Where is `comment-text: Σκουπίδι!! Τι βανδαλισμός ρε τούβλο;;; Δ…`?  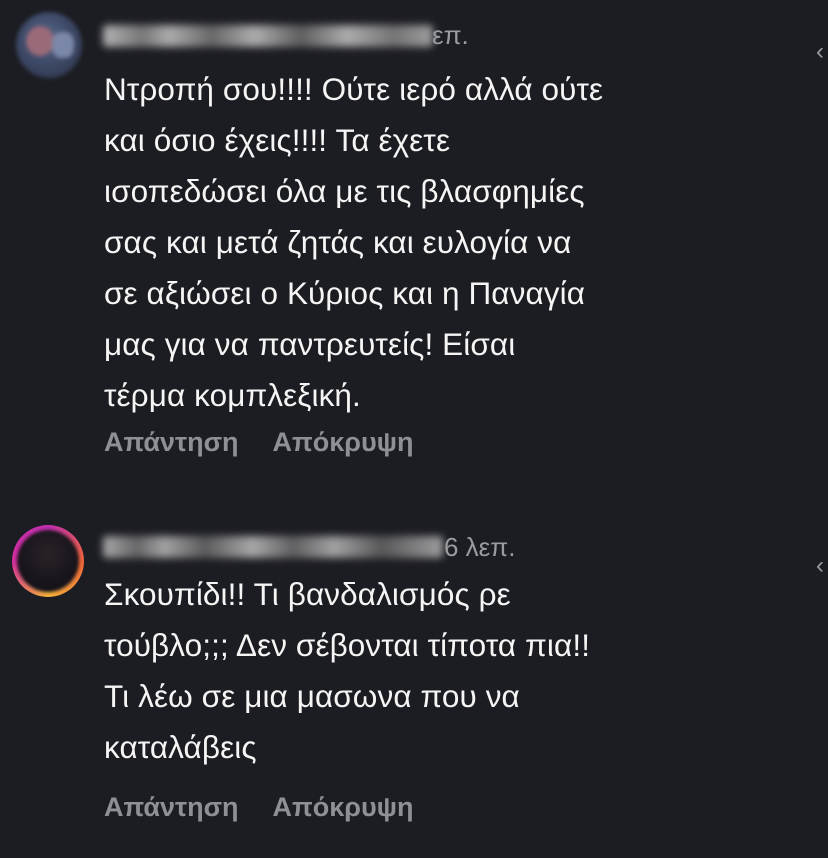
comment-text: Σκουπίδι!! Τι βανδαλισμός ρε τούβλο;;; Δ… is located at coordinates (347, 670).